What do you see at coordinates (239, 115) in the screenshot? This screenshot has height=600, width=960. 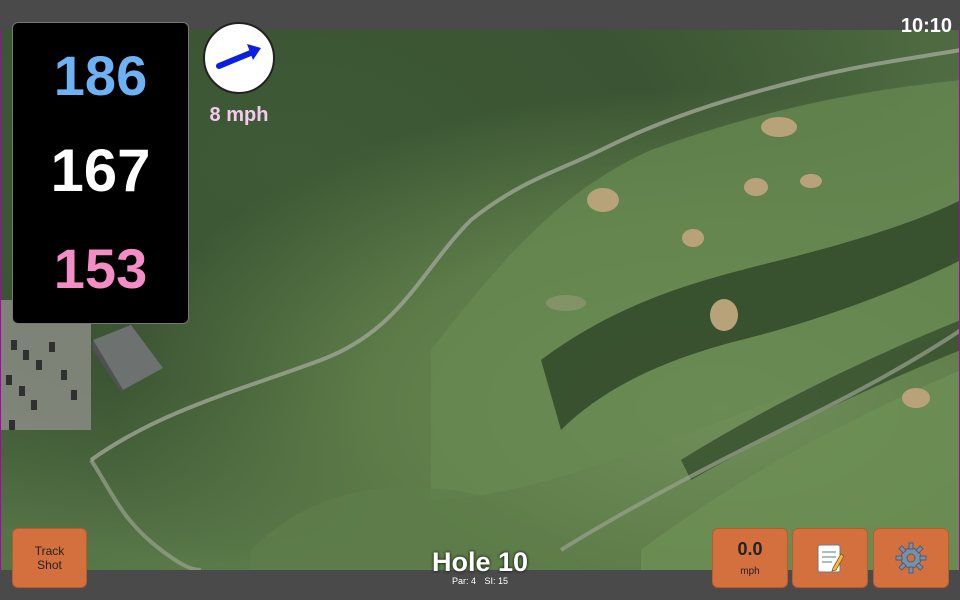 I see `wind-speed: 8 mph` at bounding box center [239, 115].